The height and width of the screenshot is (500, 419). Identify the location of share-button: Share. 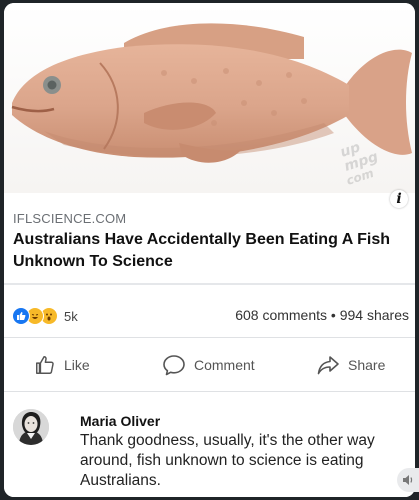
(350, 365).